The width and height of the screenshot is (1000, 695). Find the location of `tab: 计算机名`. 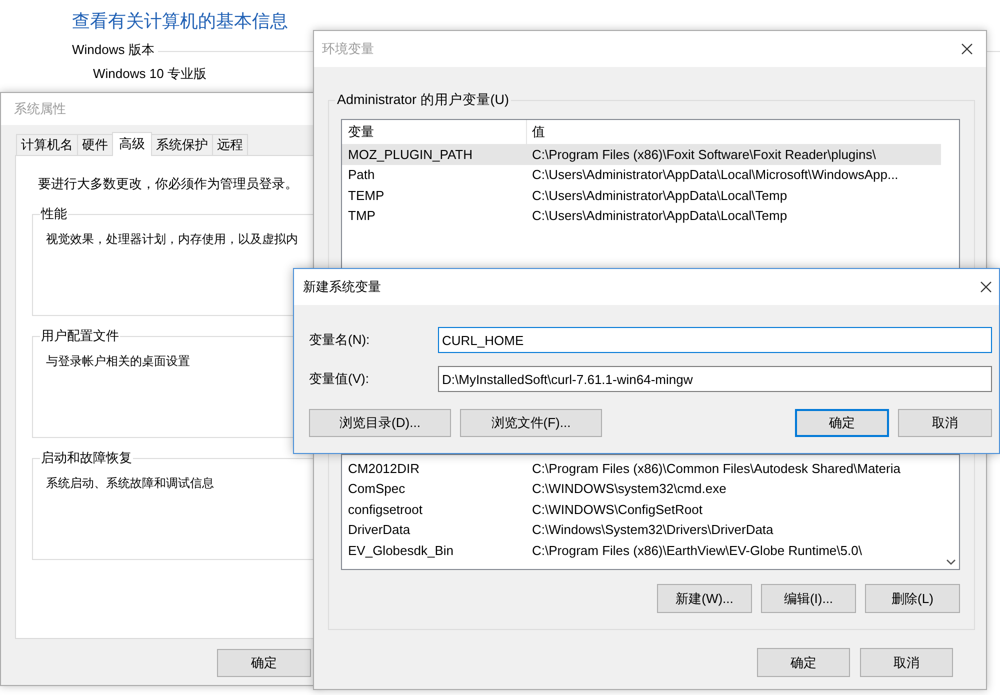

tab: 计算机名 is located at coordinates (47, 144).